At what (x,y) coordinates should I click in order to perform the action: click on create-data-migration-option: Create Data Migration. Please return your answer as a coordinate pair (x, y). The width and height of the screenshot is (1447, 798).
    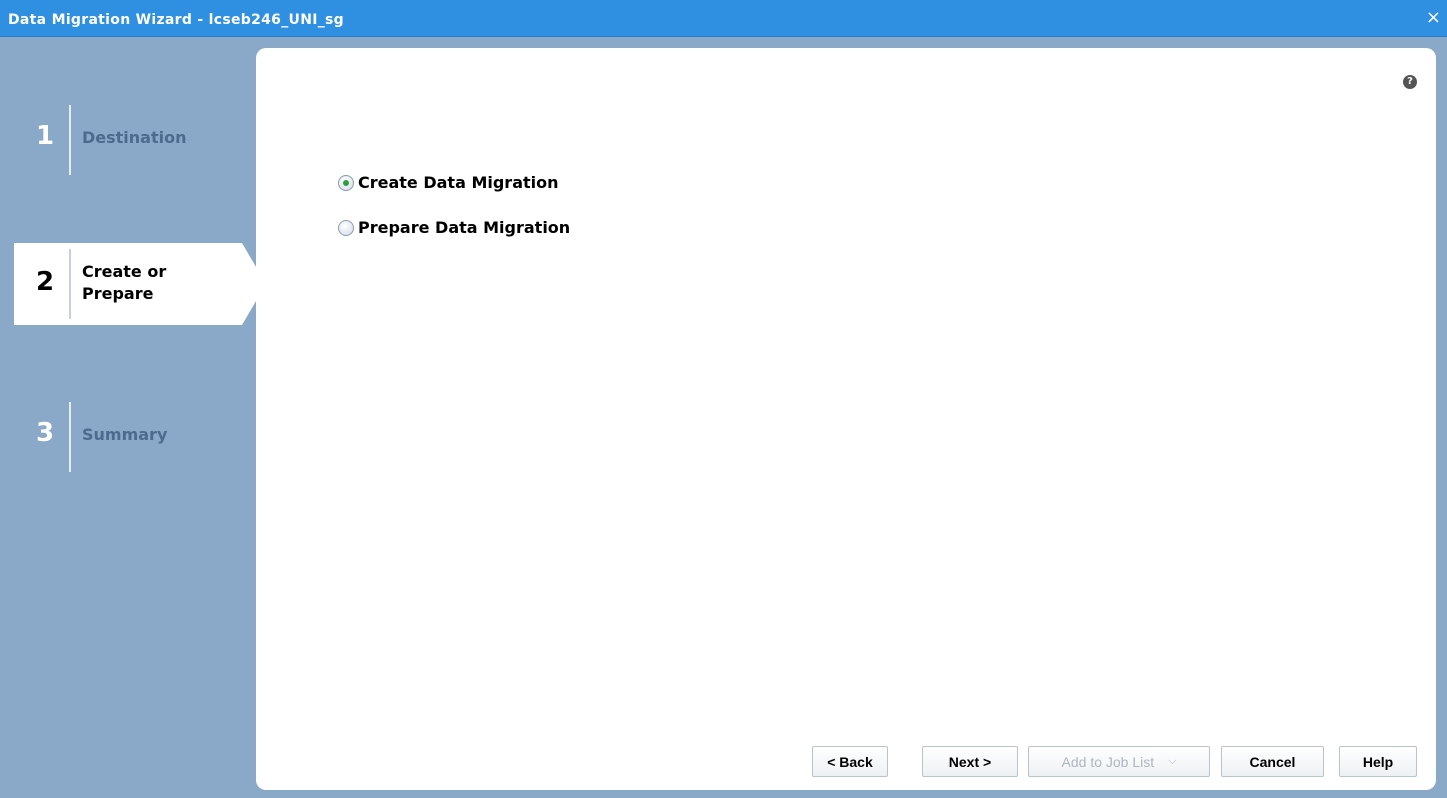
    Looking at the image, I should click on (448, 182).